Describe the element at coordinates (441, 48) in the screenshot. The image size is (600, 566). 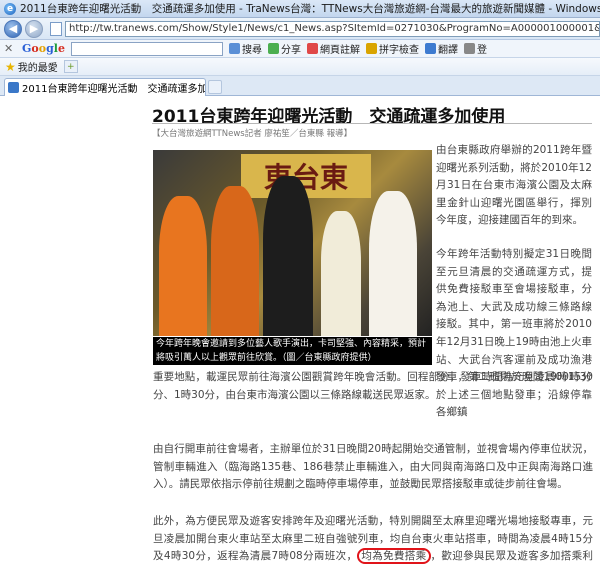
I see `translate-button: 翻譯` at that location.